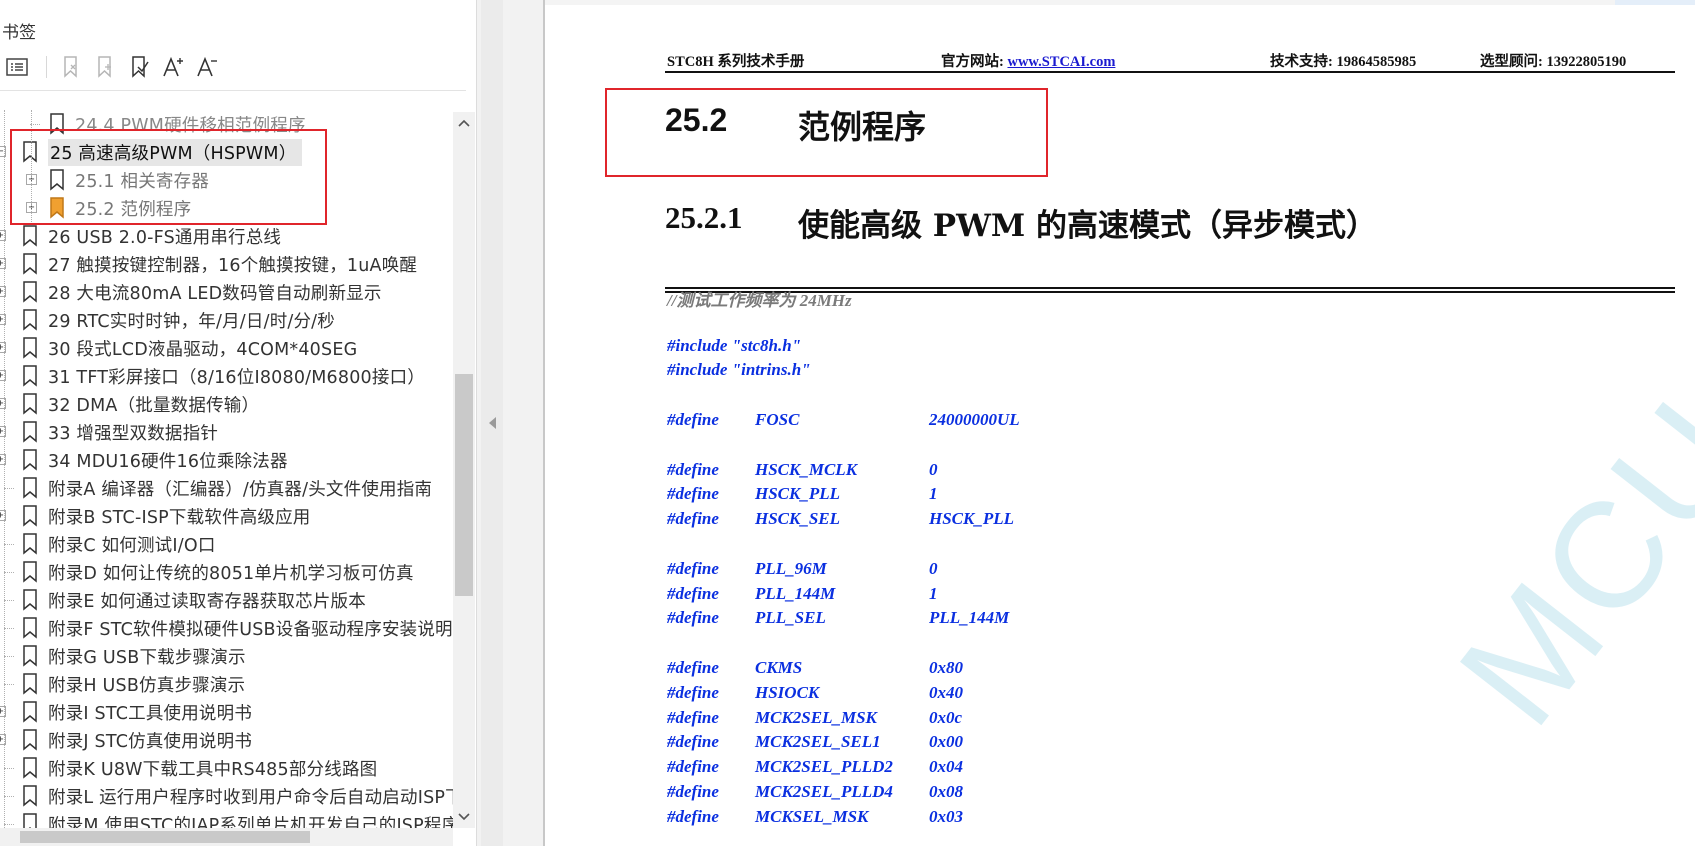 Image resolution: width=1695 pixels, height=846 pixels. I want to click on bookmark-label: 附录A 编译器（汇编器）/仿真器/头文件使用指南, so click(240, 489).